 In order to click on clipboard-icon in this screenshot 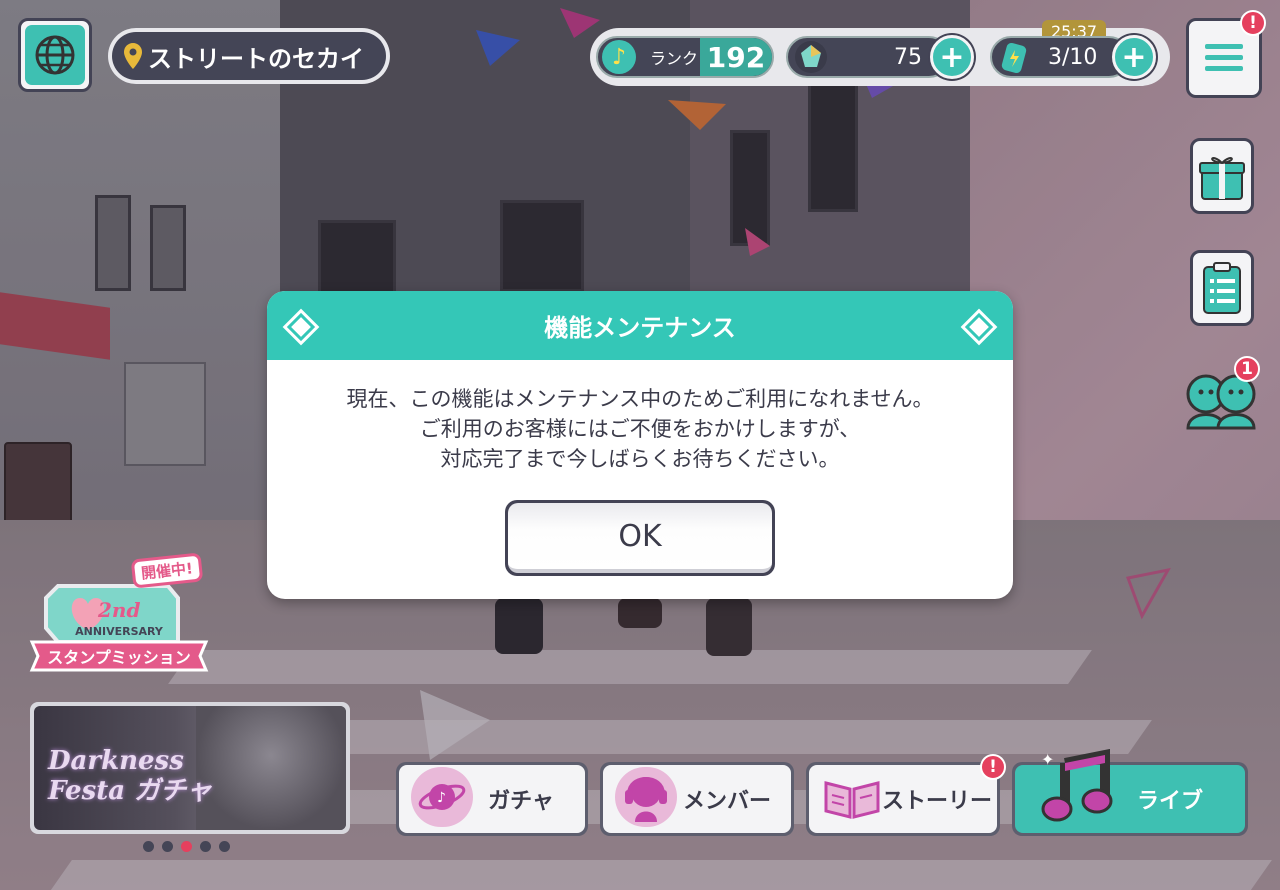, I will do `click(1222, 288)`.